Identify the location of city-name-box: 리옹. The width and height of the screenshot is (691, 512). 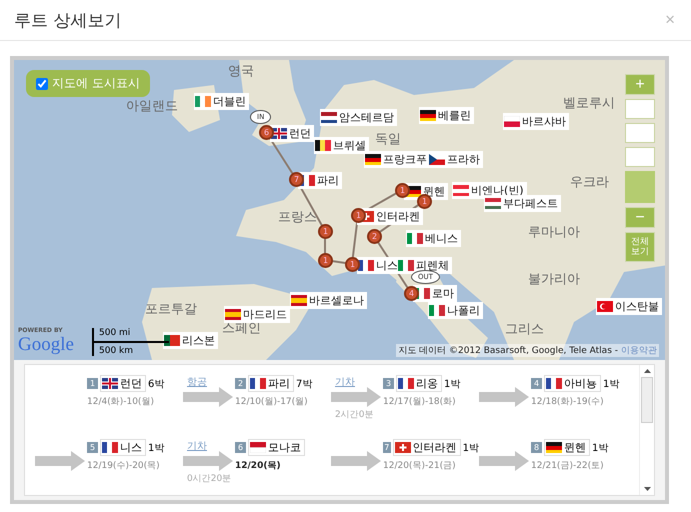
(419, 383).